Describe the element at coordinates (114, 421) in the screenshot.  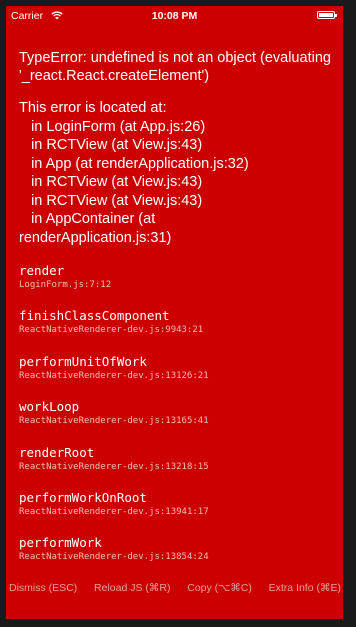
I see `frame-location: ReactNativeRenderer-dev.js:13165:41` at that location.